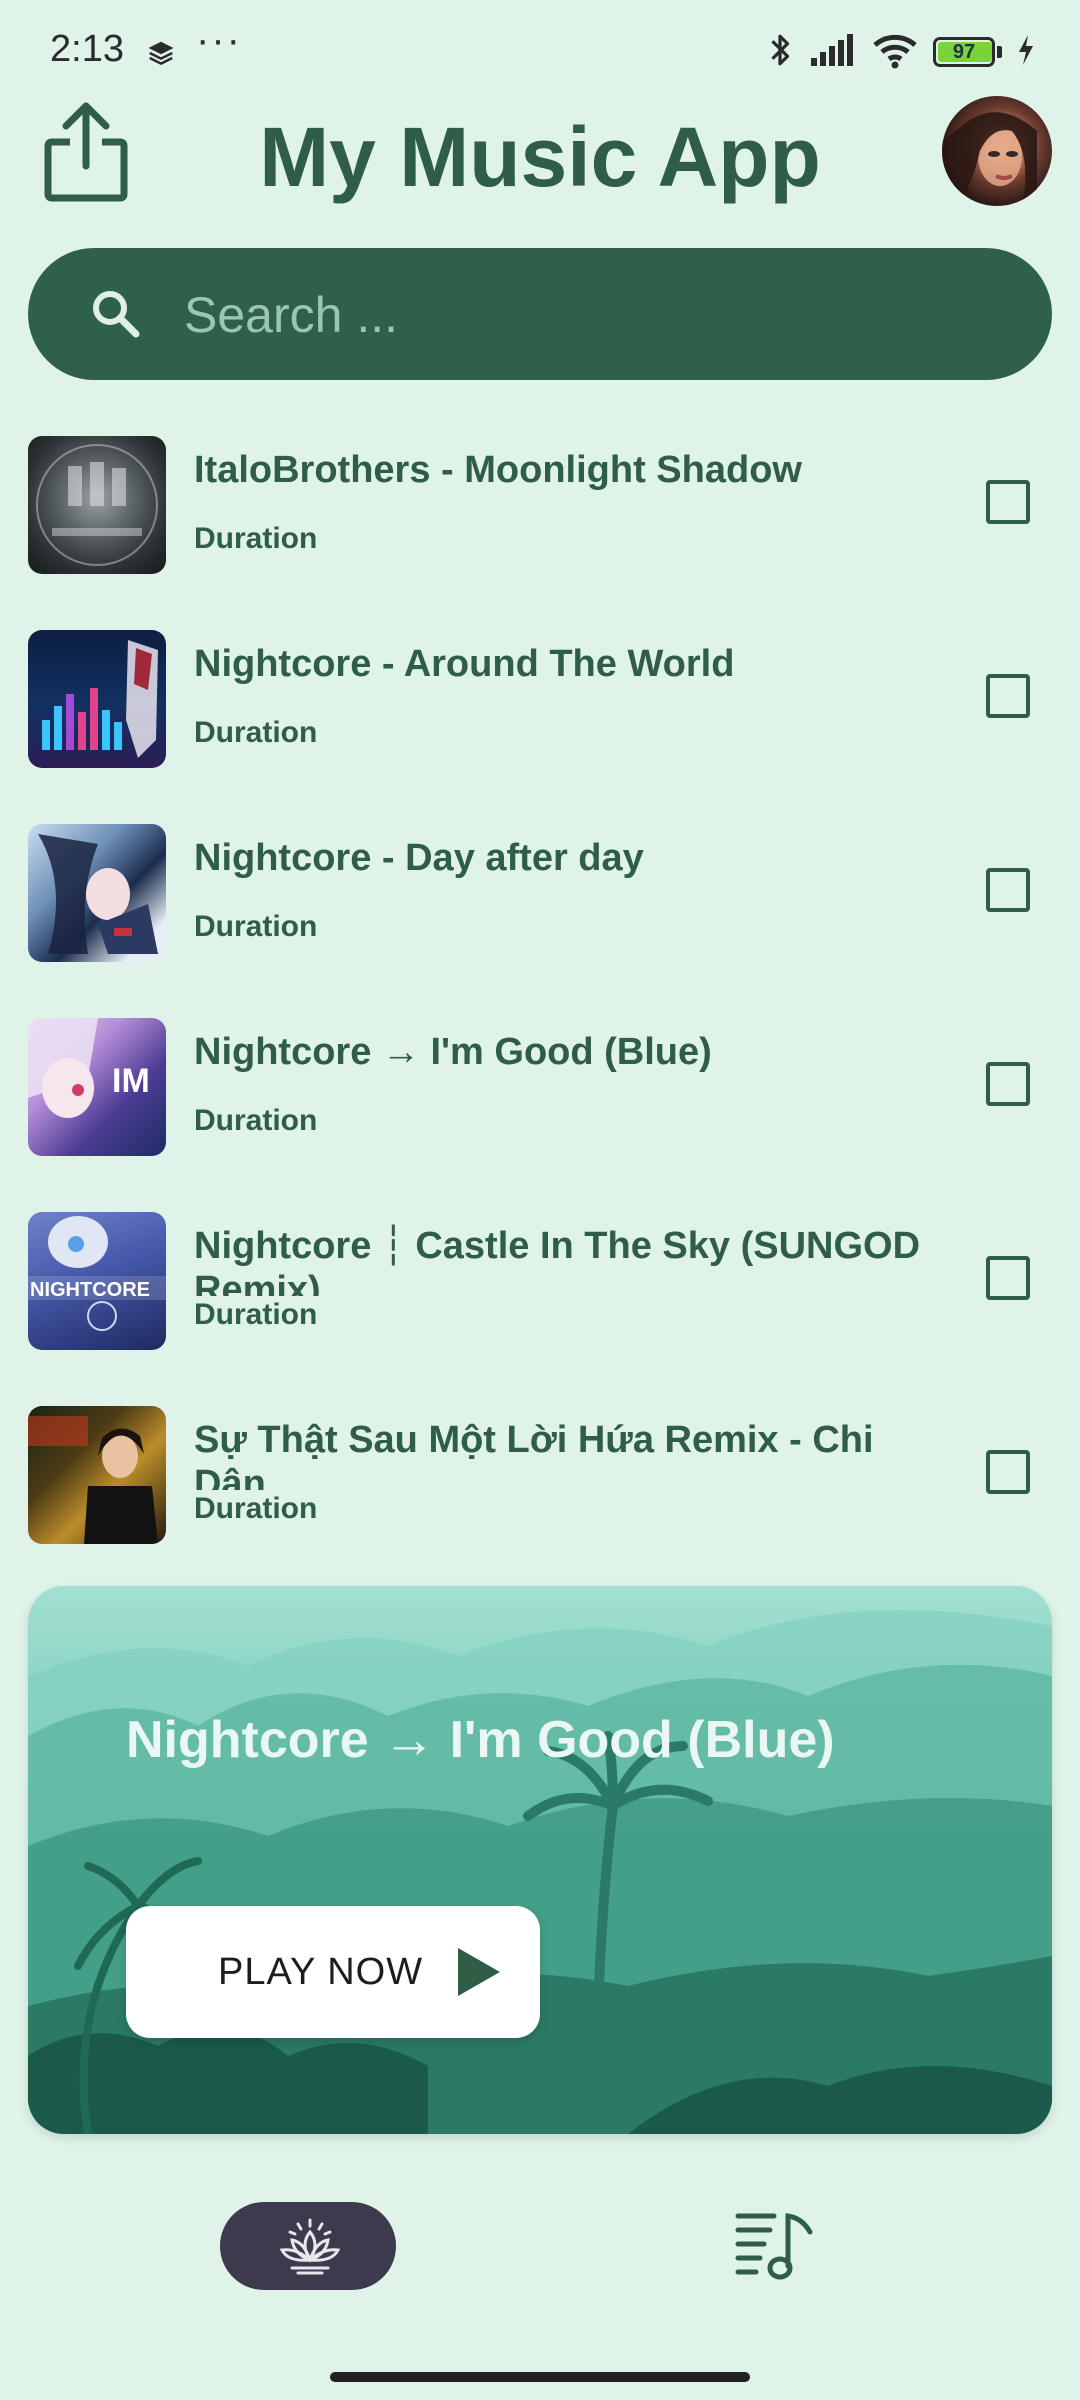 This screenshot has height=2400, width=1080. What do you see at coordinates (116, 316) in the screenshot?
I see `search-icon` at bounding box center [116, 316].